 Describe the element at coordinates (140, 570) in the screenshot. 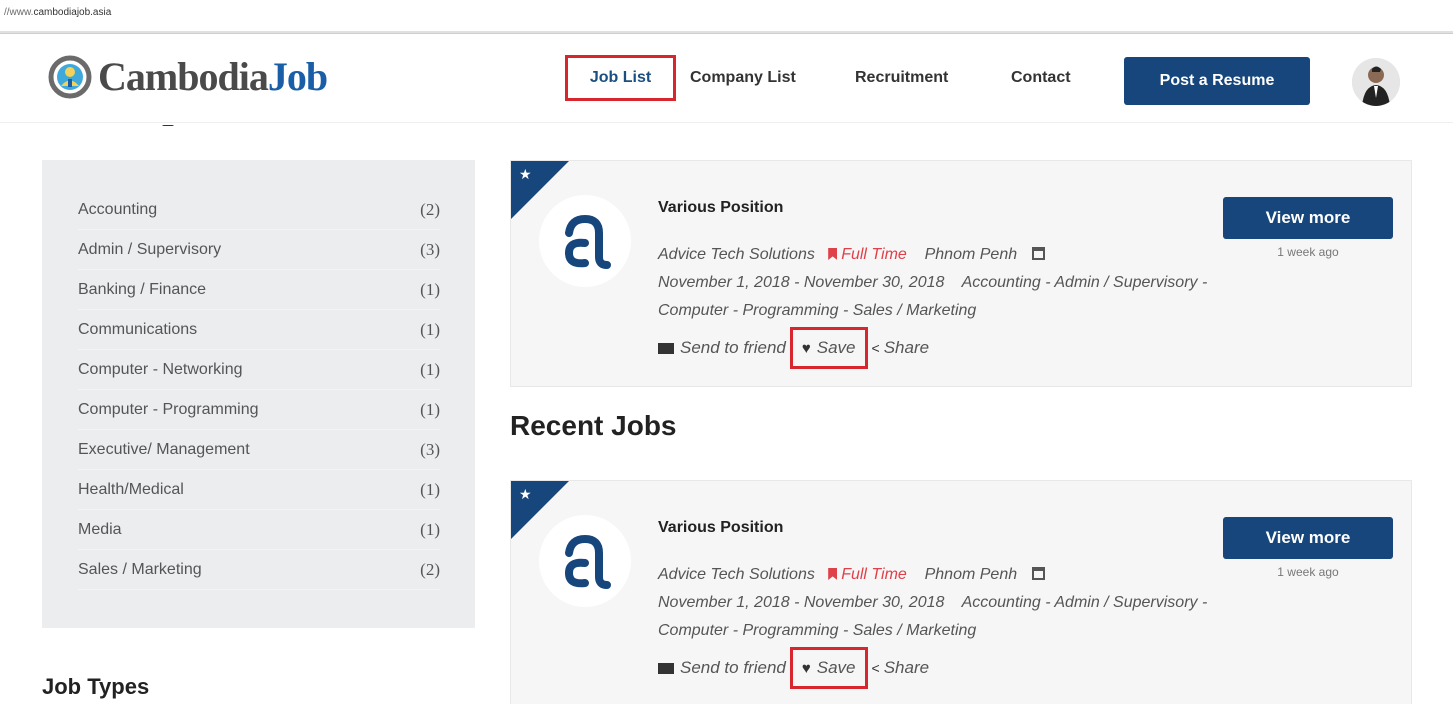

I see `category-label: Sales / Marketing` at that location.